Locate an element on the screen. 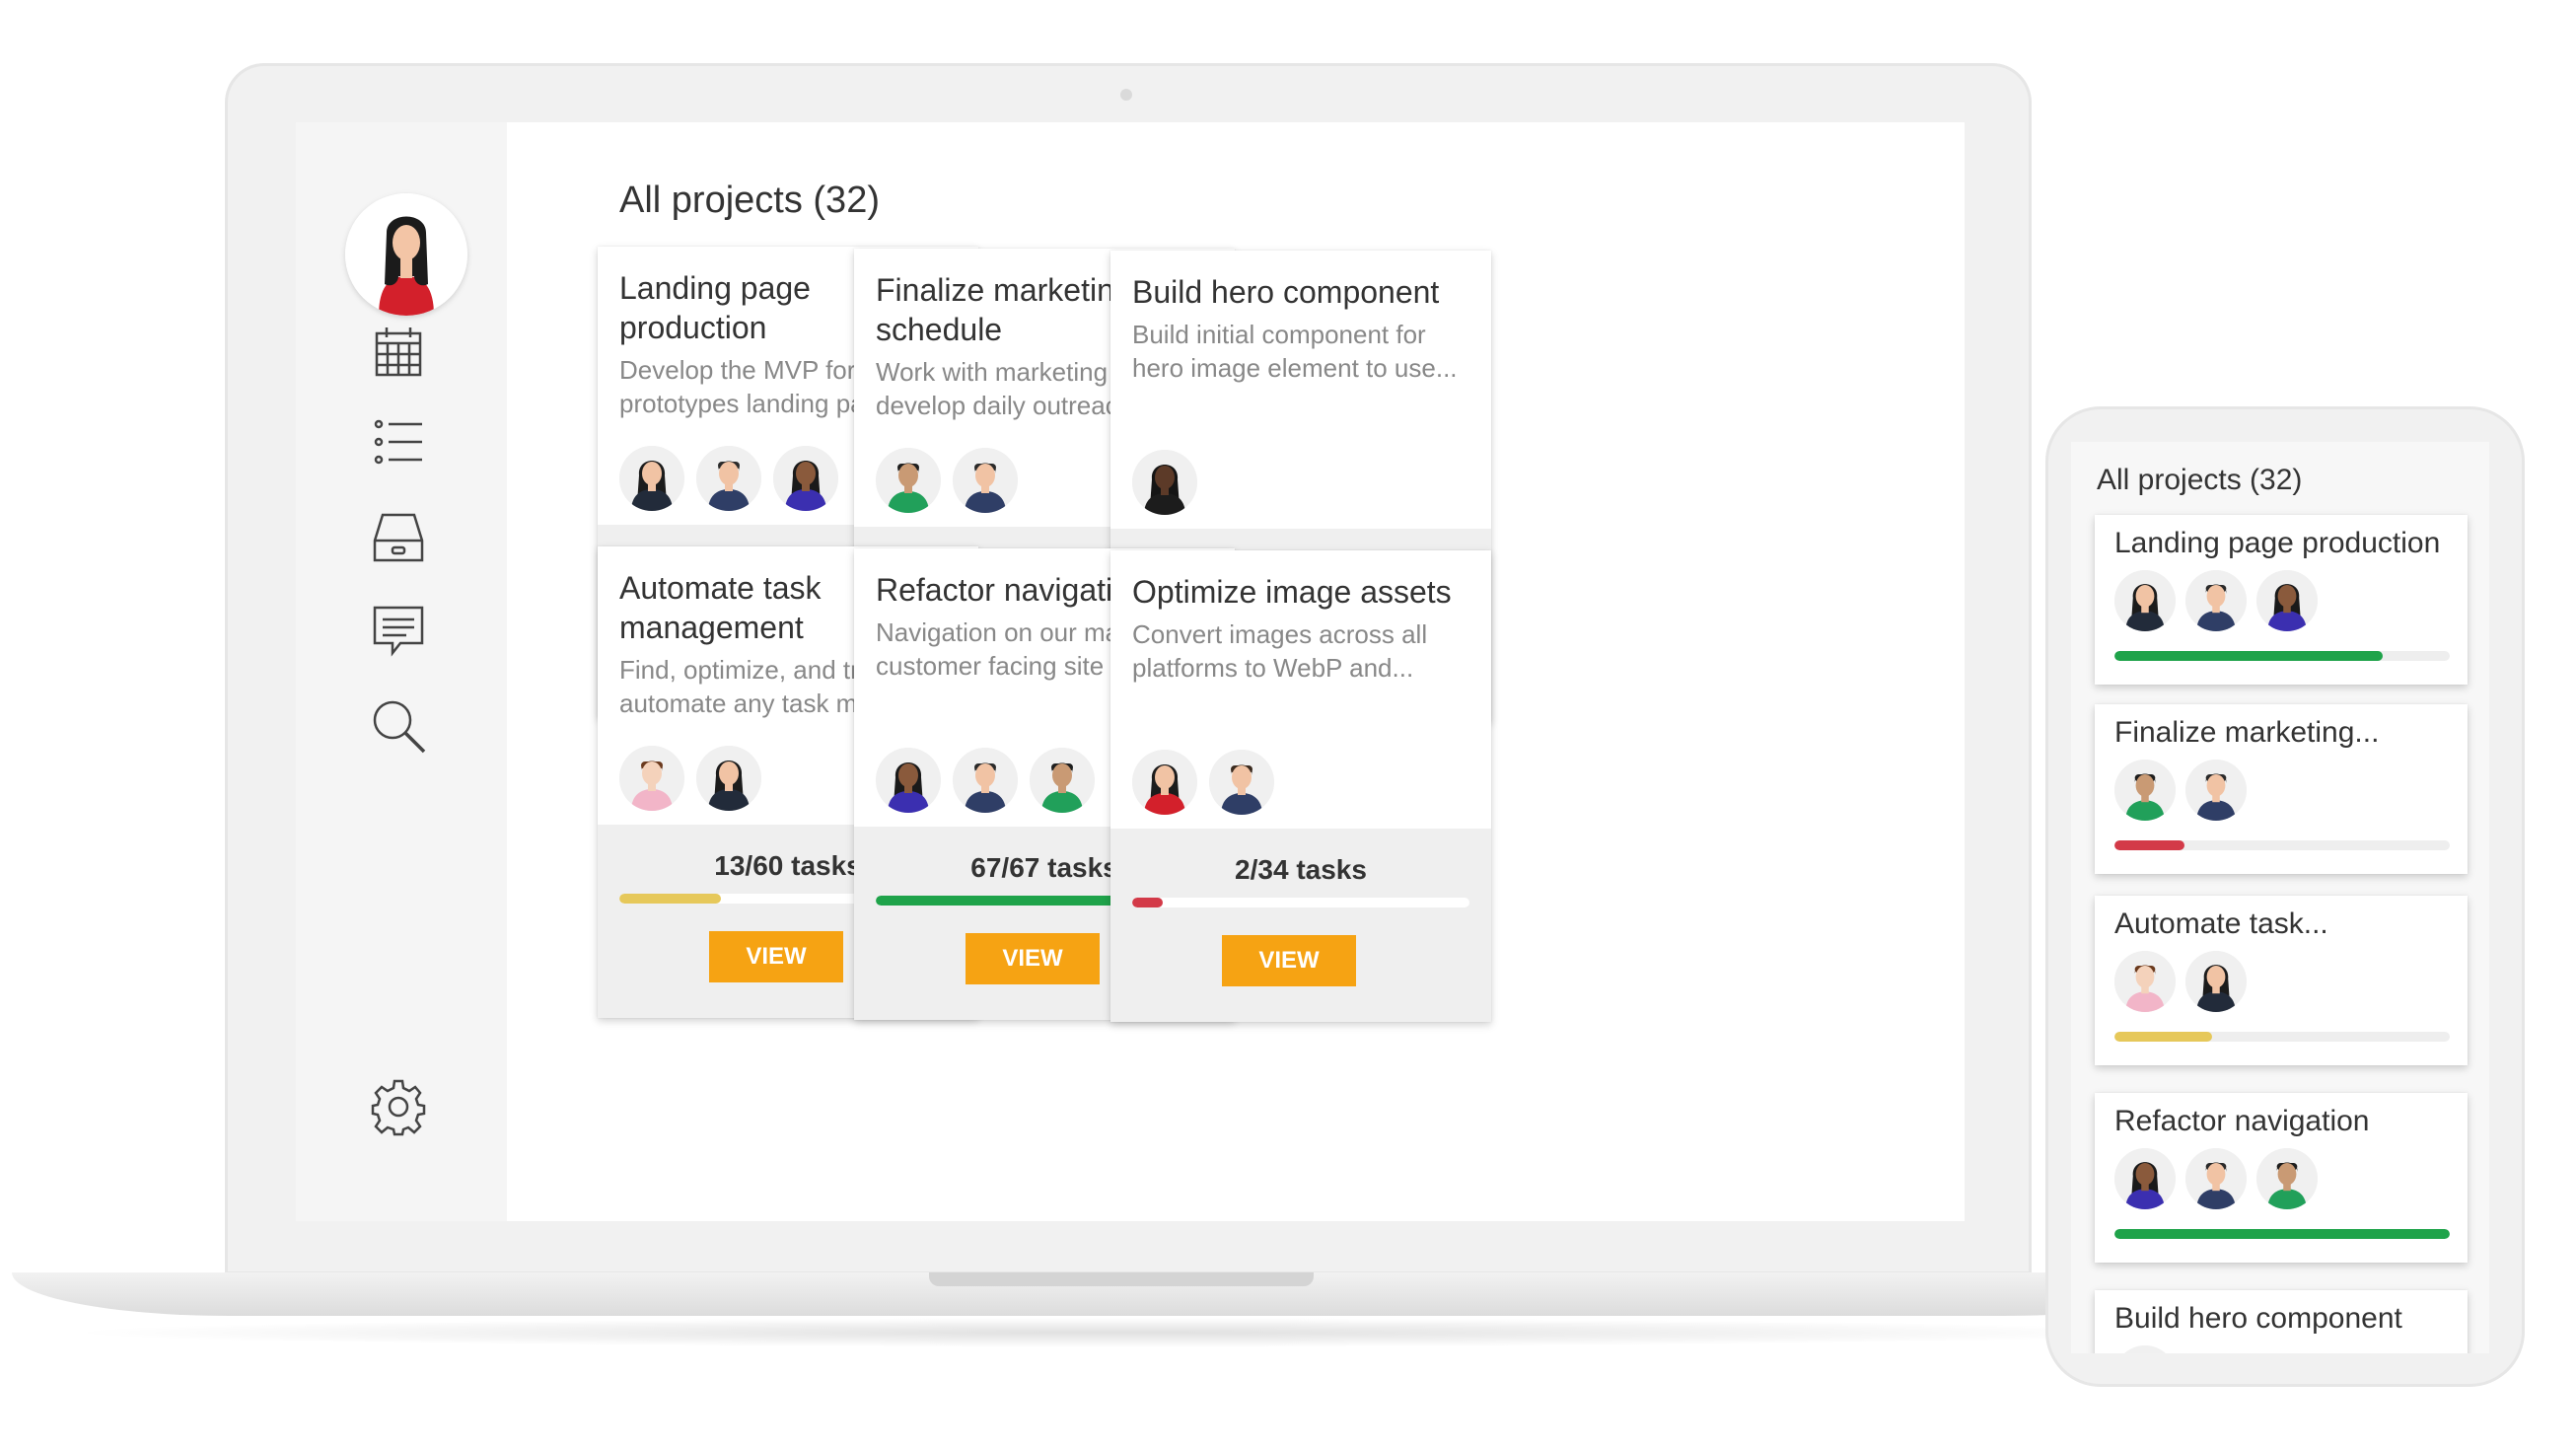 Image resolution: width=2576 pixels, height=1450 pixels. task-count: 2/34 tasks is located at coordinates (1301, 869).